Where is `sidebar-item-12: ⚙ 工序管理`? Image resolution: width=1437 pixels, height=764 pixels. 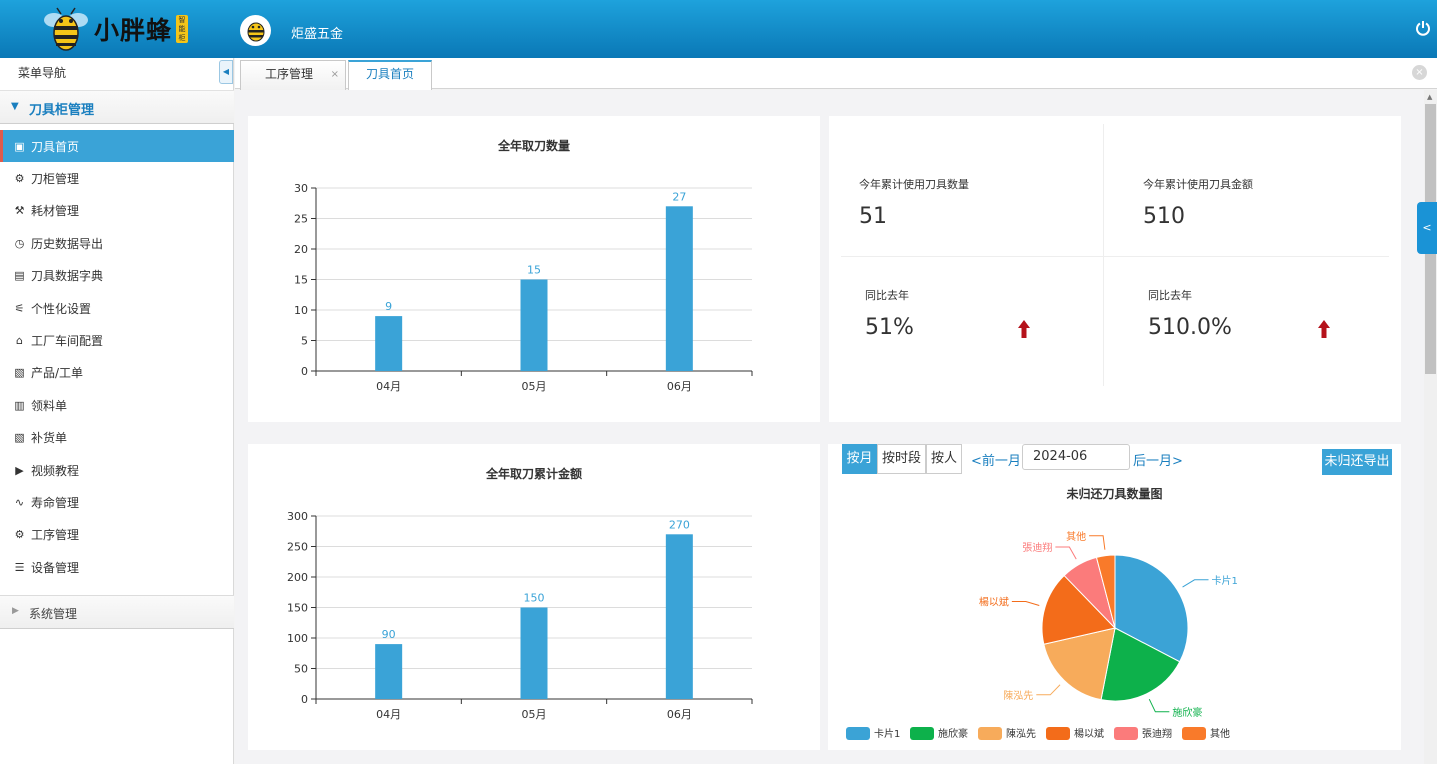 sidebar-item-12: ⚙ 工序管理 is located at coordinates (117, 535).